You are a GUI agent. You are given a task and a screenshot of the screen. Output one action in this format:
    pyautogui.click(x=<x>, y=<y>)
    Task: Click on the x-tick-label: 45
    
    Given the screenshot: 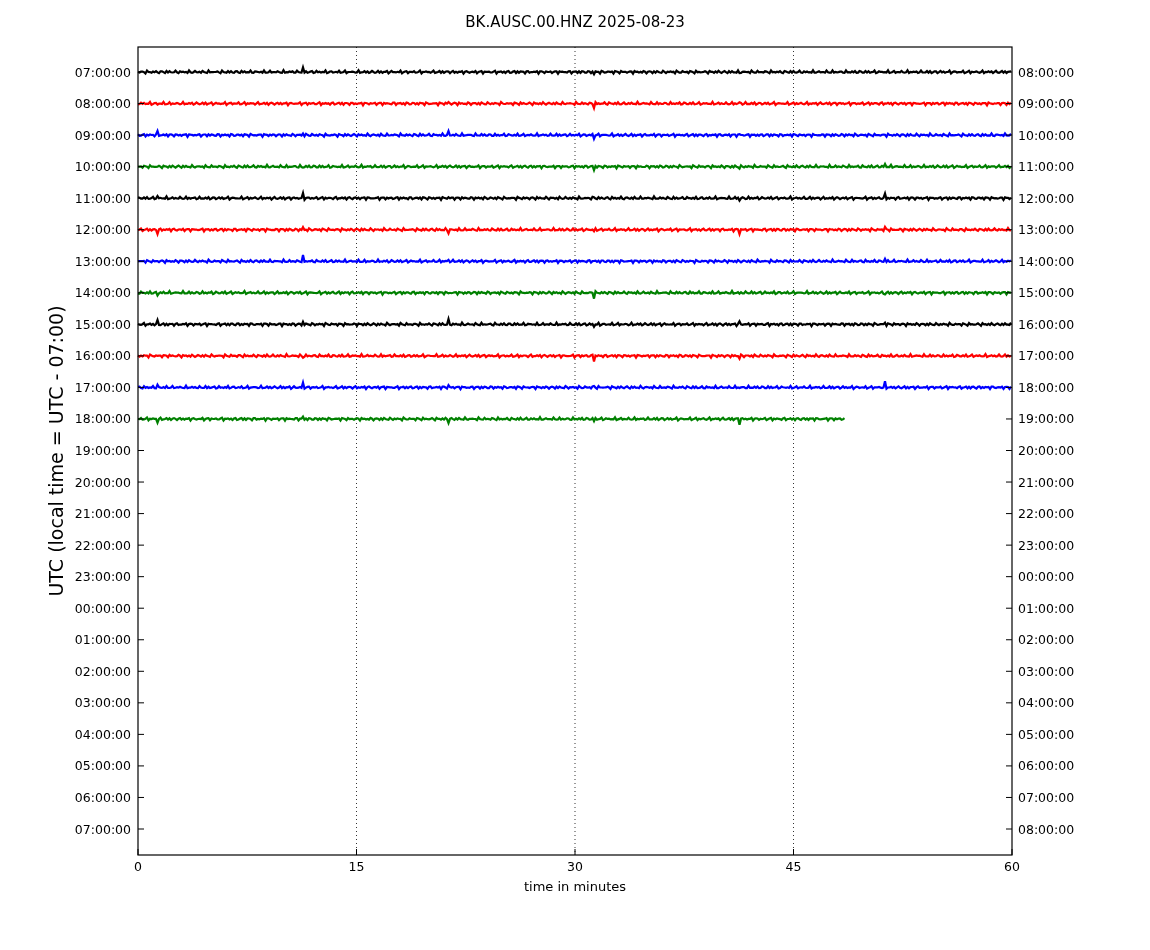 What is the action you would take?
    pyautogui.click(x=793, y=866)
    